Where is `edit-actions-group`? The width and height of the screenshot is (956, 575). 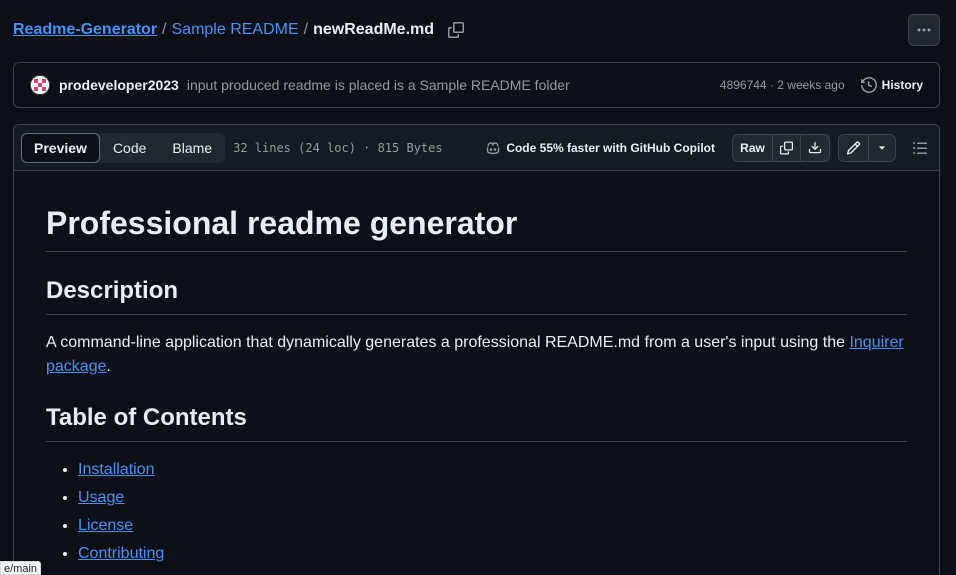 edit-actions-group is located at coordinates (867, 147).